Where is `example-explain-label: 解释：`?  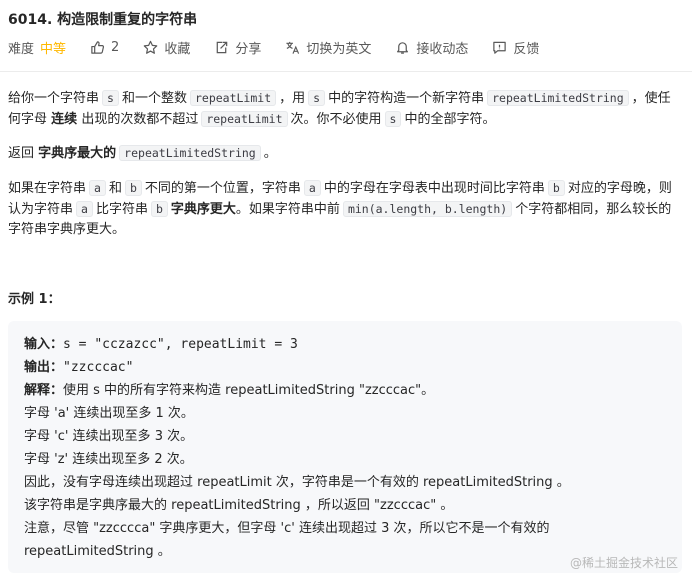
example-explain-label: 解释： is located at coordinates (44, 390).